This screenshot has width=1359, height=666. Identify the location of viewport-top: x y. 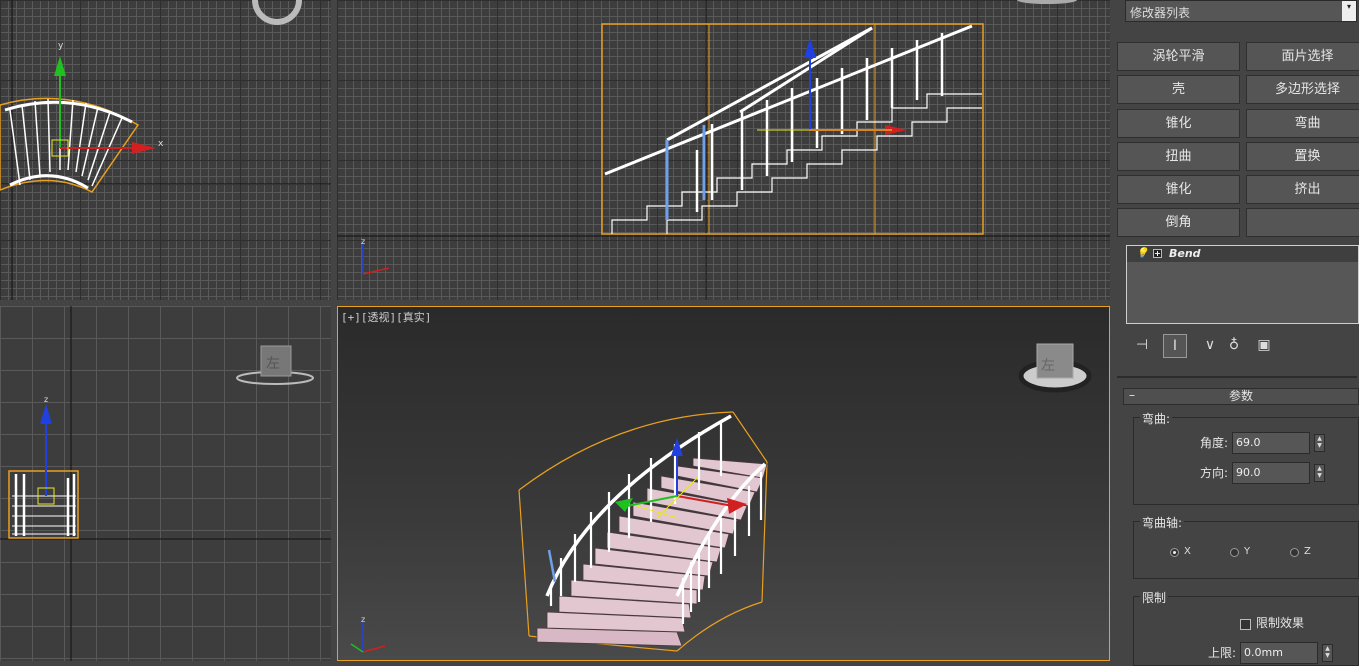
(165, 150).